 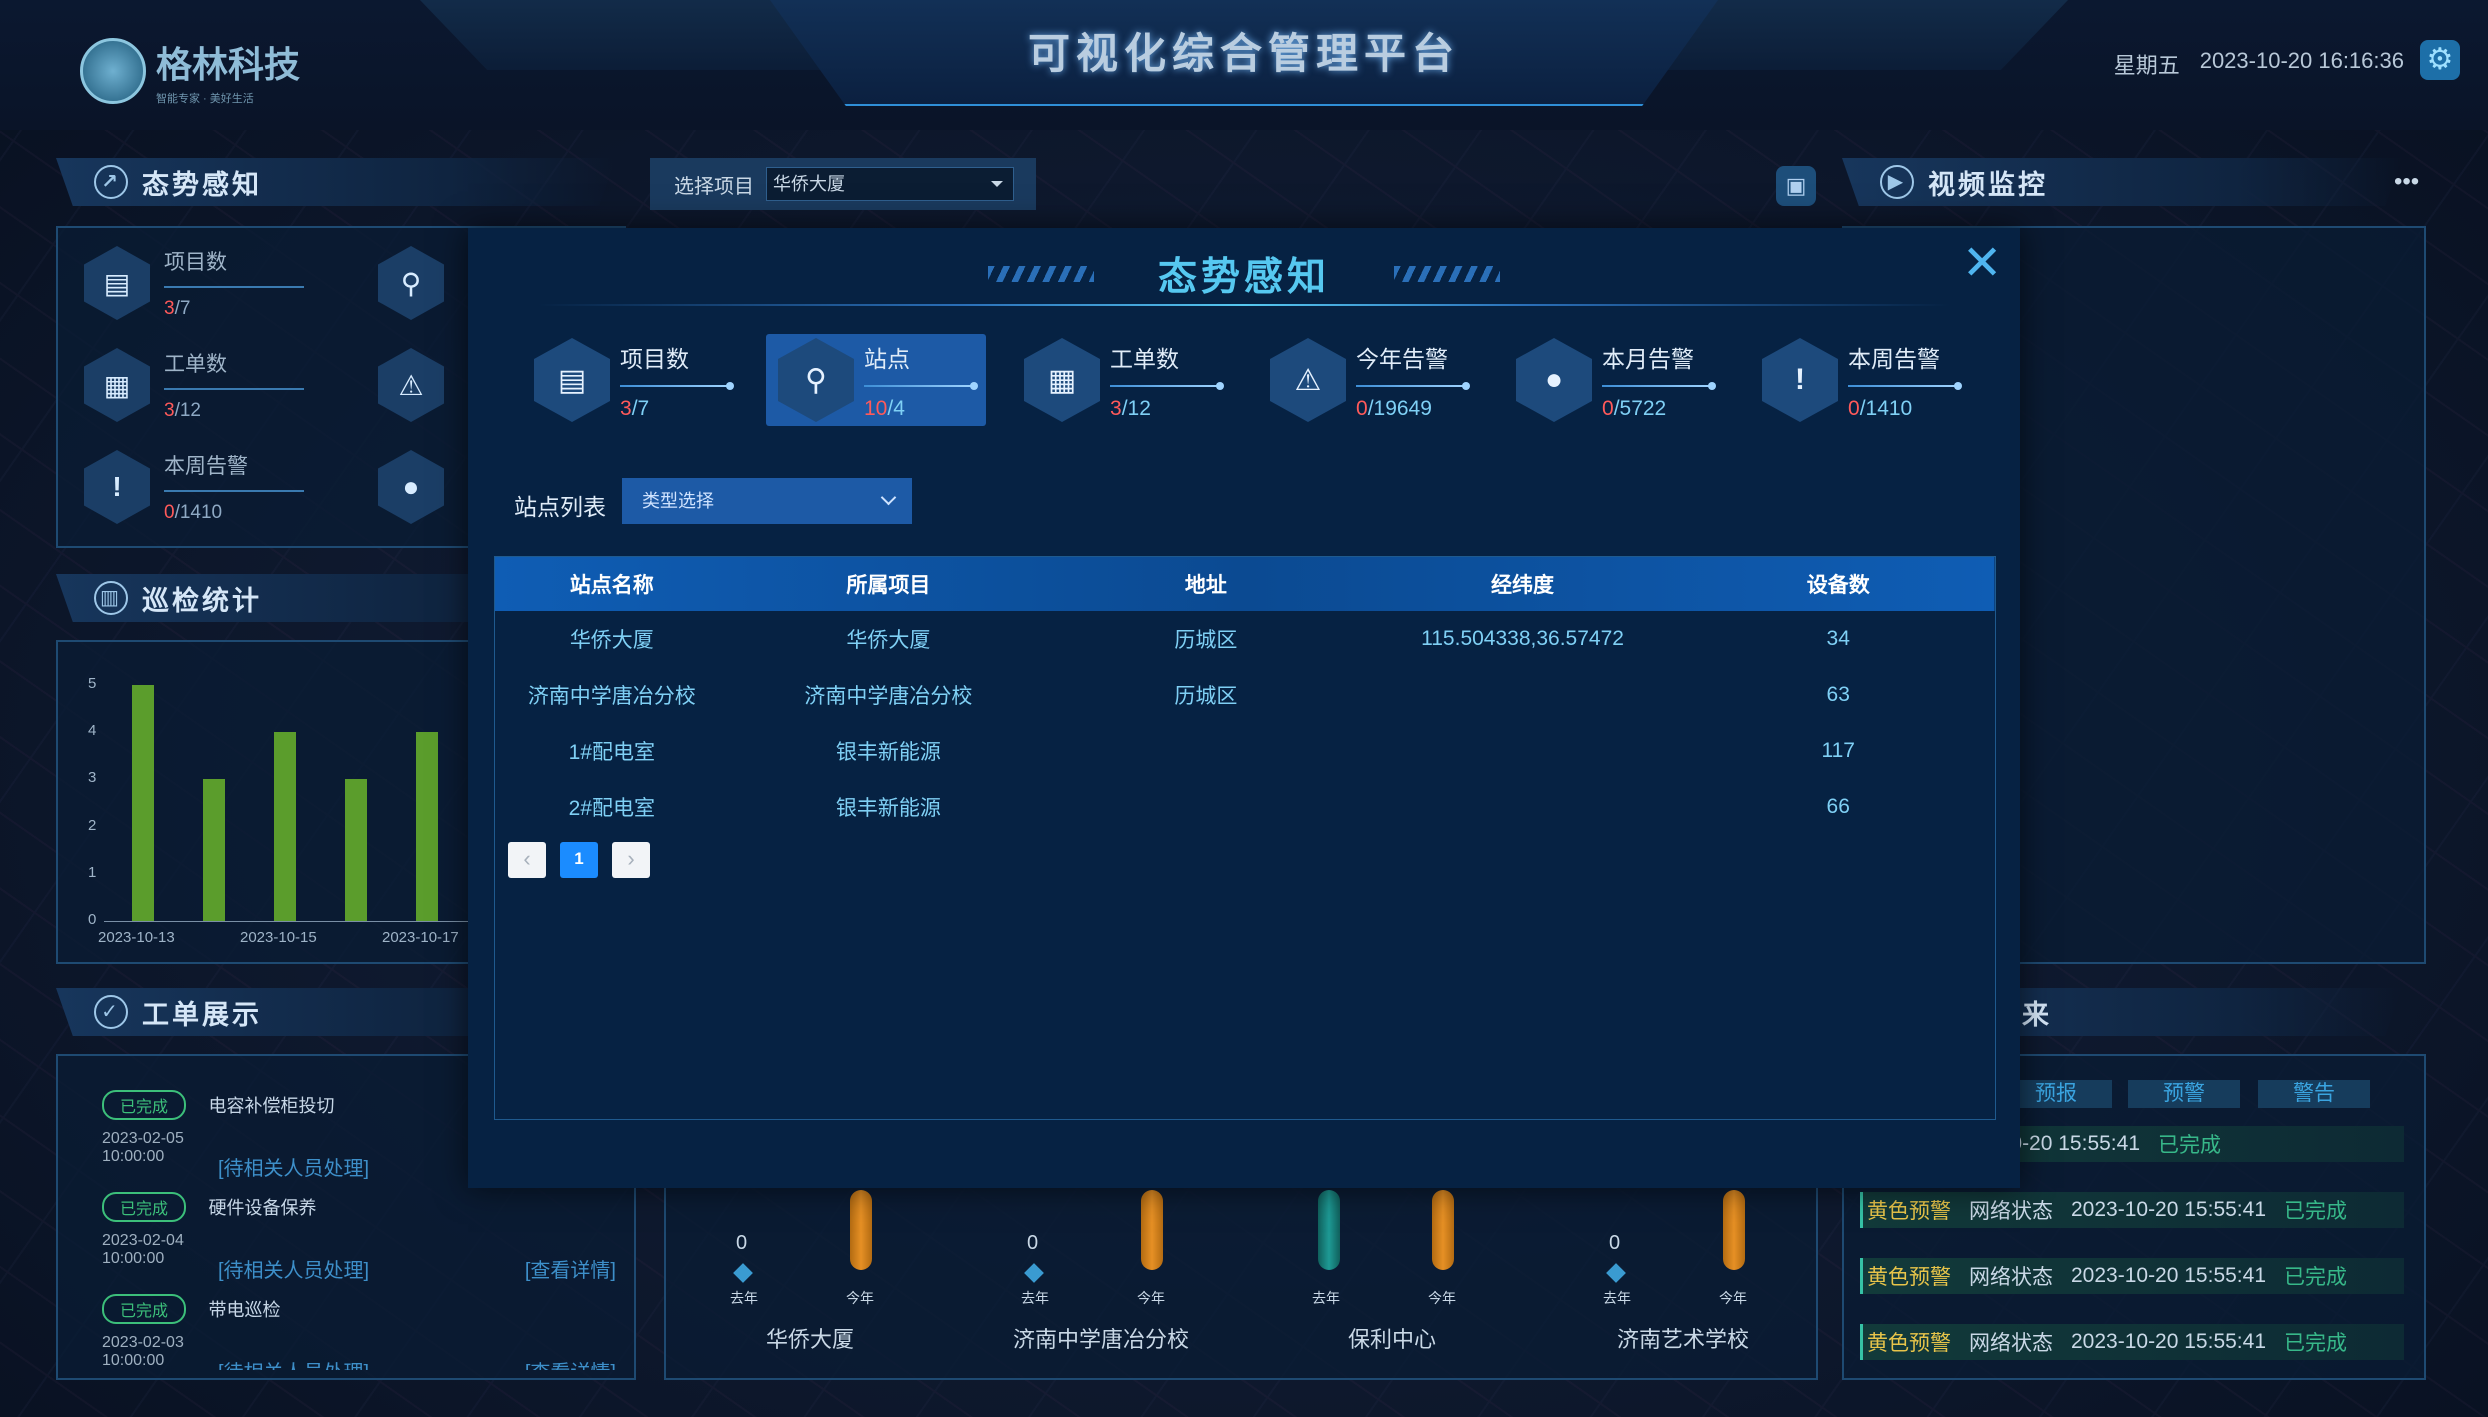 I want to click on datetime: 星期五 2023-10-20 16:16:36, so click(x=2259, y=64).